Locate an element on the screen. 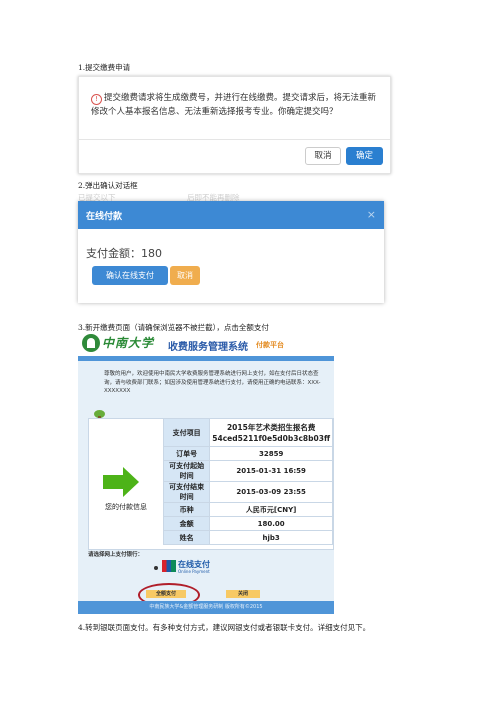 The image size is (496, 702). dialog-header: 在线付款 × is located at coordinates (231, 215).